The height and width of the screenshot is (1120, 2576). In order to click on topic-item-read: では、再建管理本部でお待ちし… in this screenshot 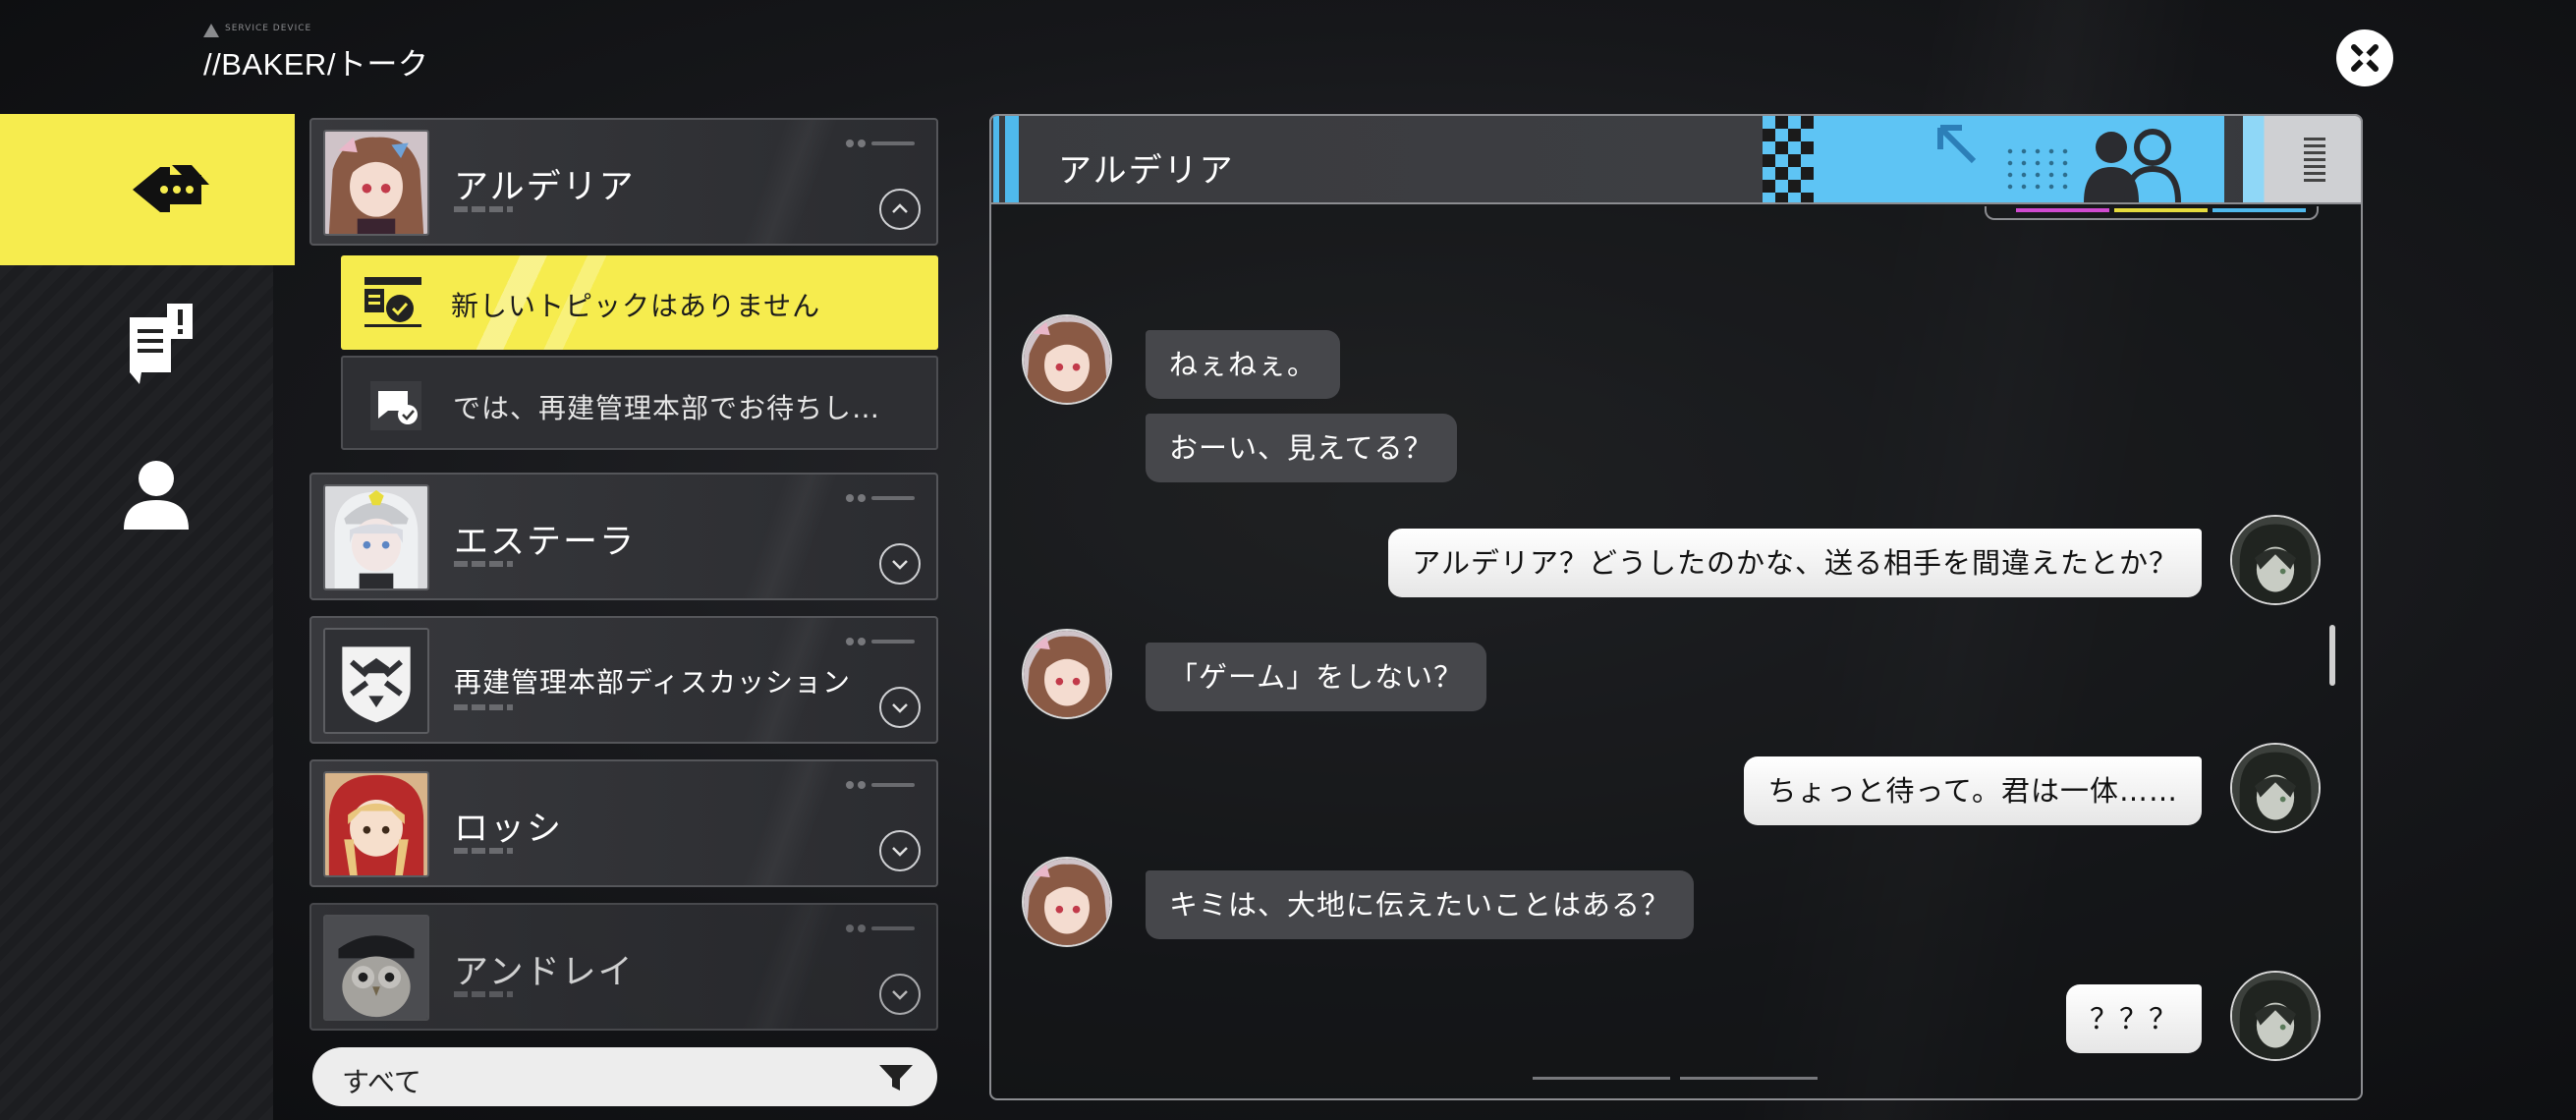, I will do `click(639, 403)`.